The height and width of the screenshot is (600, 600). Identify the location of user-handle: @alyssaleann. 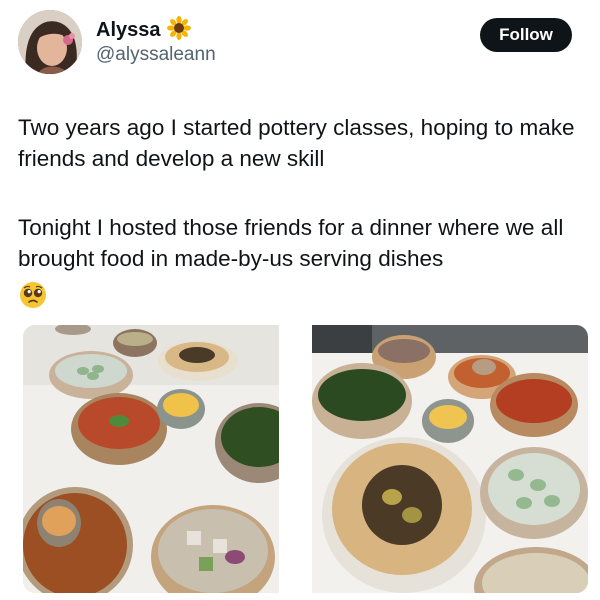
(156, 55).